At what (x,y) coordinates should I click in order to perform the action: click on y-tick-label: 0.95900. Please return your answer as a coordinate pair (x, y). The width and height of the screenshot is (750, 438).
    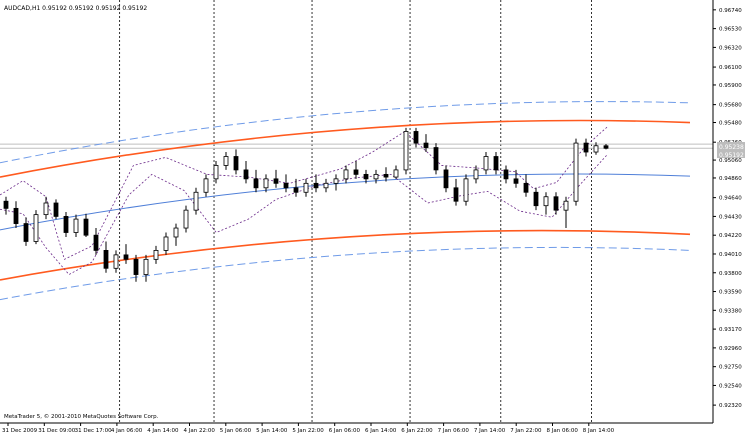
    Looking at the image, I should click on (730, 86).